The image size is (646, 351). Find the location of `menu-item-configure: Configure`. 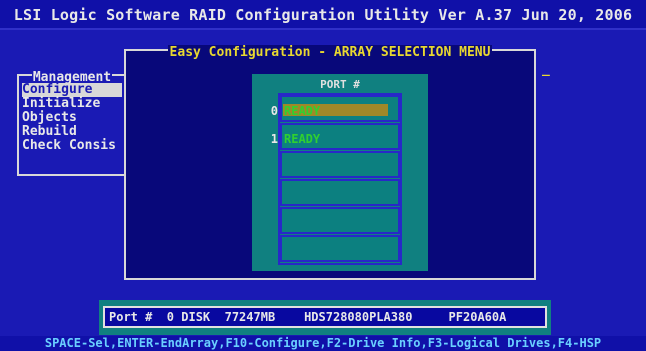

menu-item-configure: Configure is located at coordinates (72, 90).